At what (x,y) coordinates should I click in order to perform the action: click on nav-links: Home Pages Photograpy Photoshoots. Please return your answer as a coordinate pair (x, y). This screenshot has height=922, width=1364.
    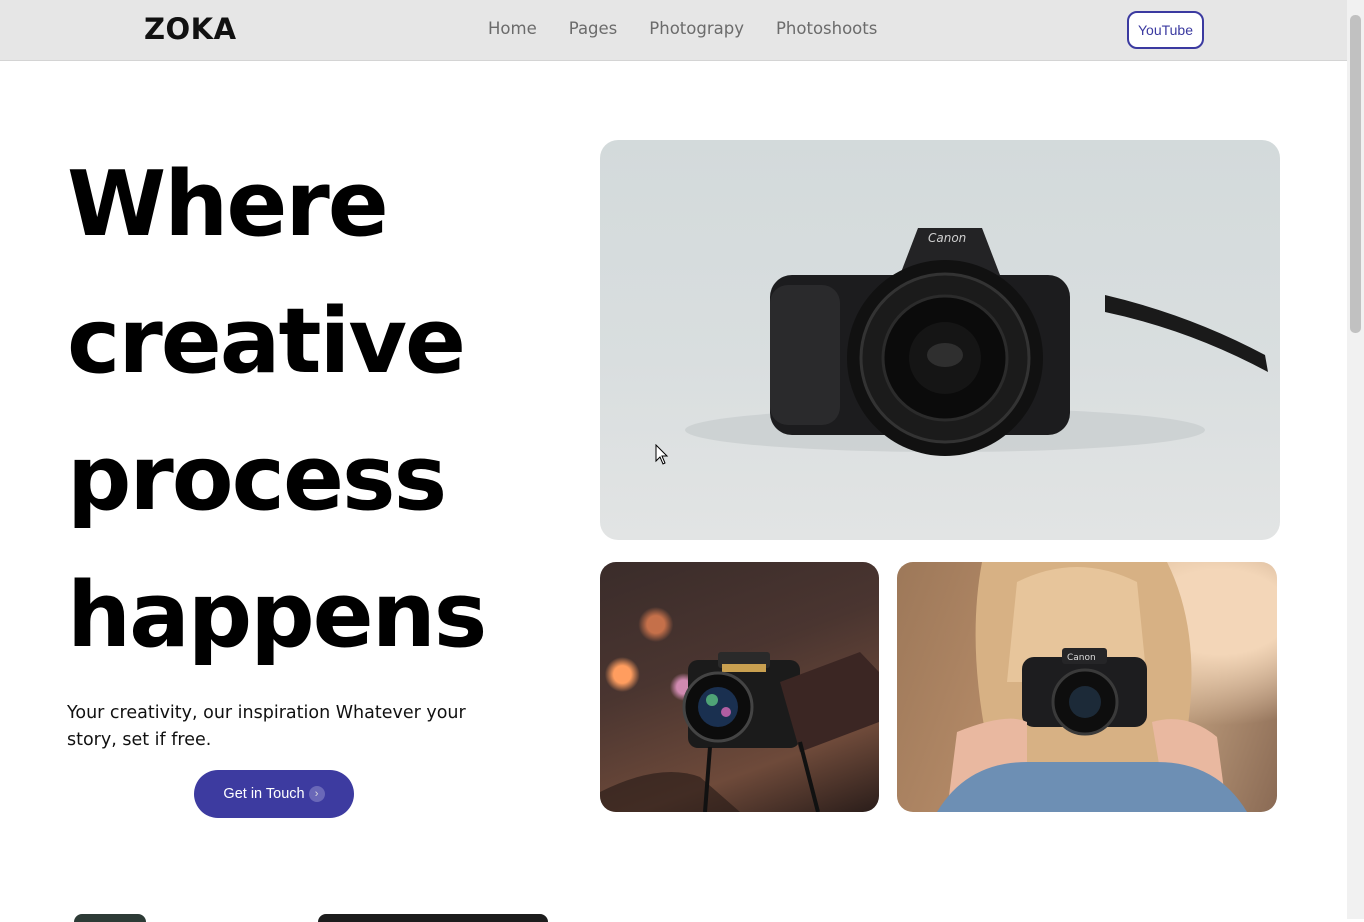
    Looking at the image, I should click on (682, 28).